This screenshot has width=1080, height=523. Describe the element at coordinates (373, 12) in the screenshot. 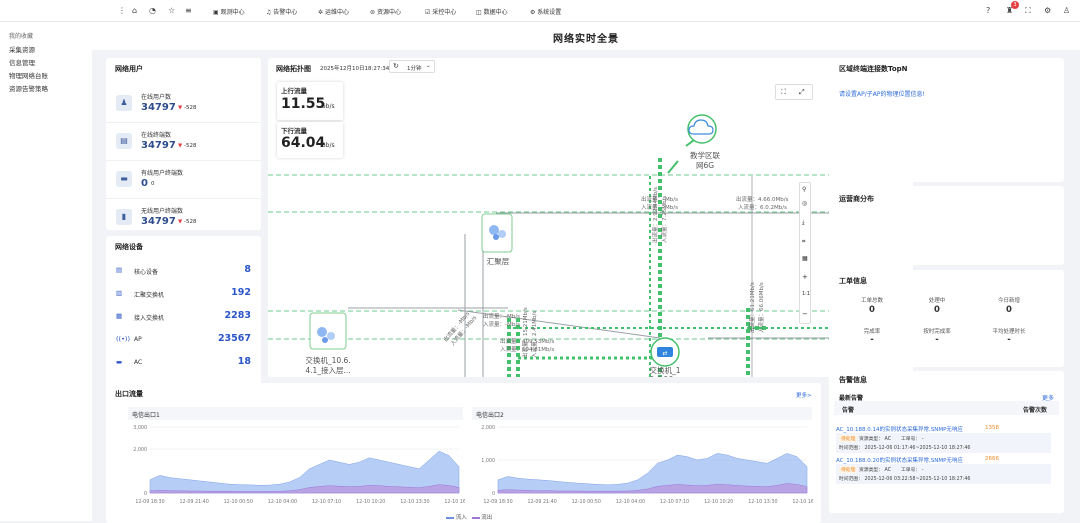

I see `database-icon: ⊜` at that location.